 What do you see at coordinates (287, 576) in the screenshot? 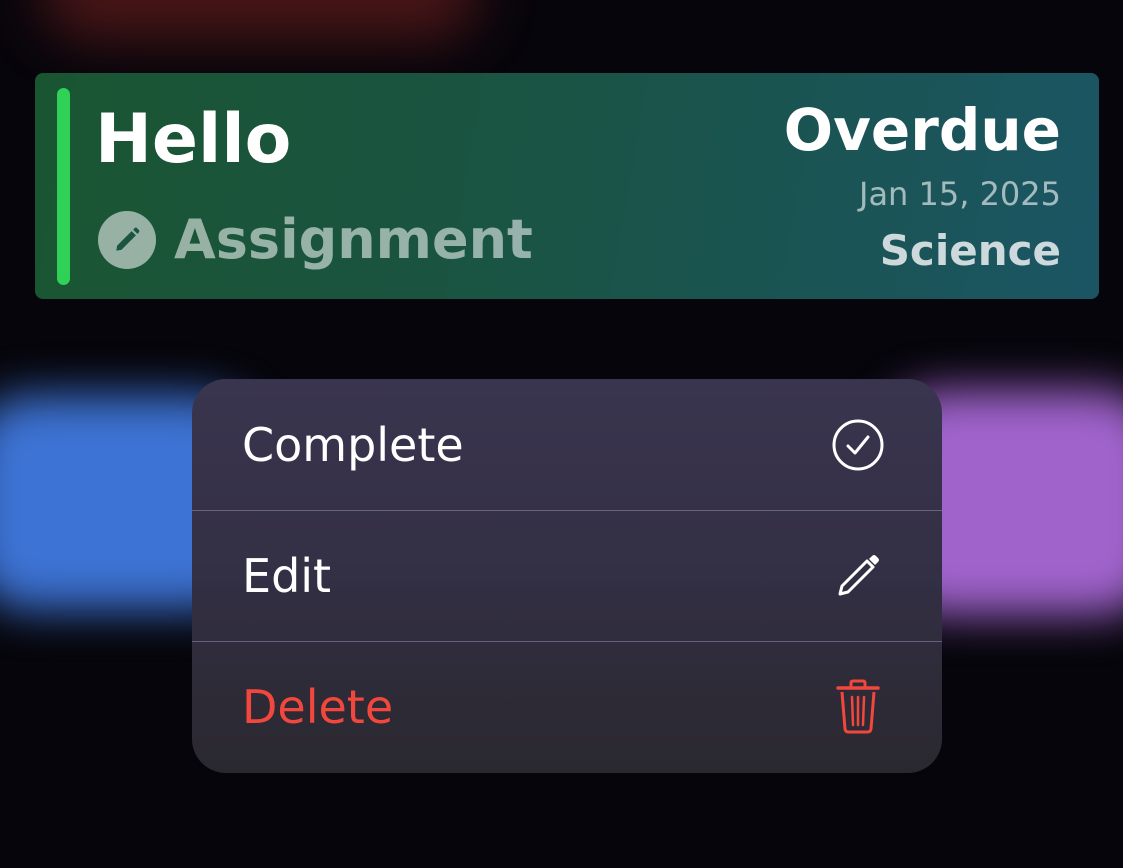
I see `menu-item-label: Edit` at bounding box center [287, 576].